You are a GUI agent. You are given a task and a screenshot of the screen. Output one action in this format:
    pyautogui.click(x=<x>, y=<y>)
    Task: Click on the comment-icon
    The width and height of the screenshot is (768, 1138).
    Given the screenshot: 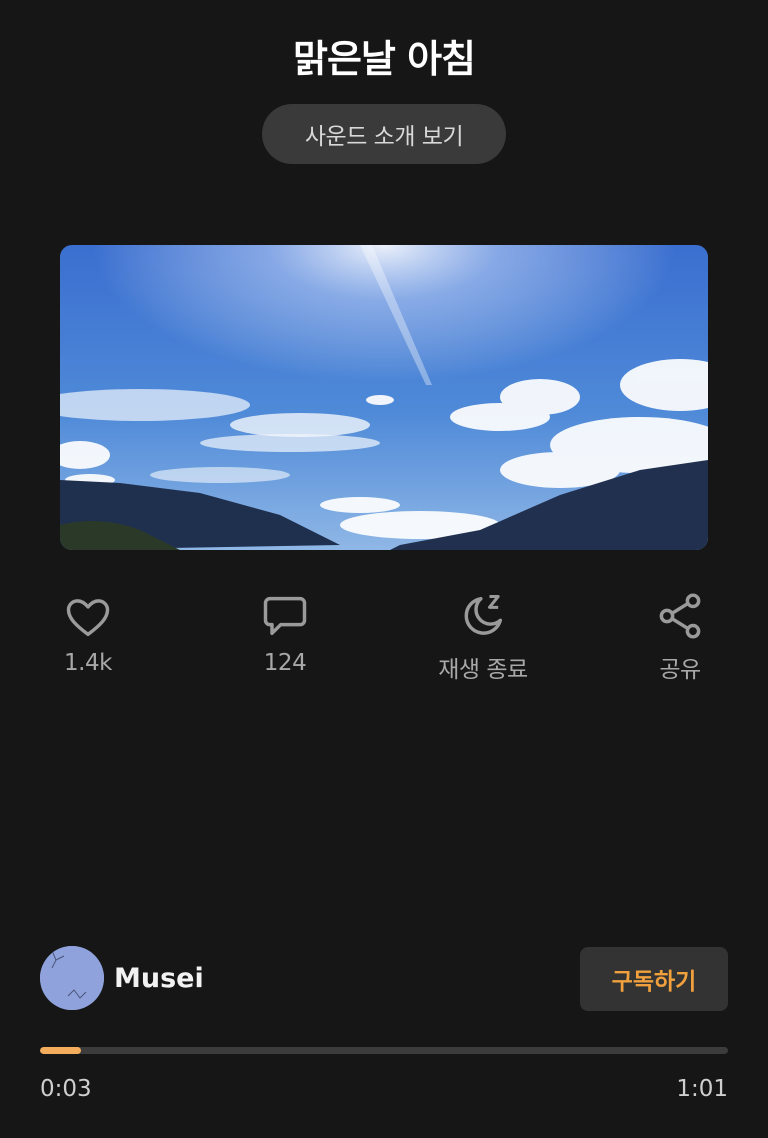 What is the action you would take?
    pyautogui.click(x=285, y=616)
    